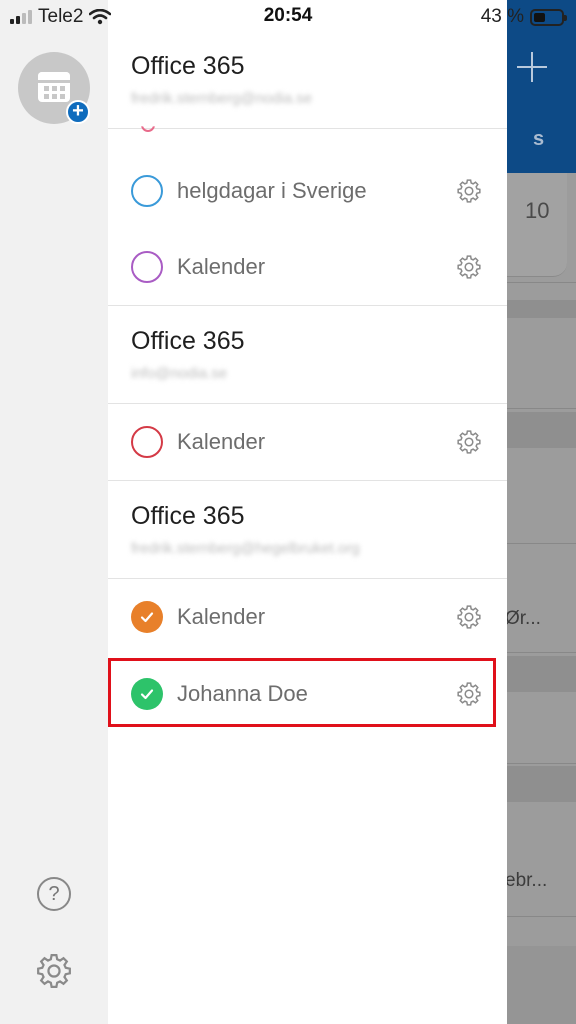 The height and width of the screenshot is (1024, 576). I want to click on background-date-cell, so click(537, 225).